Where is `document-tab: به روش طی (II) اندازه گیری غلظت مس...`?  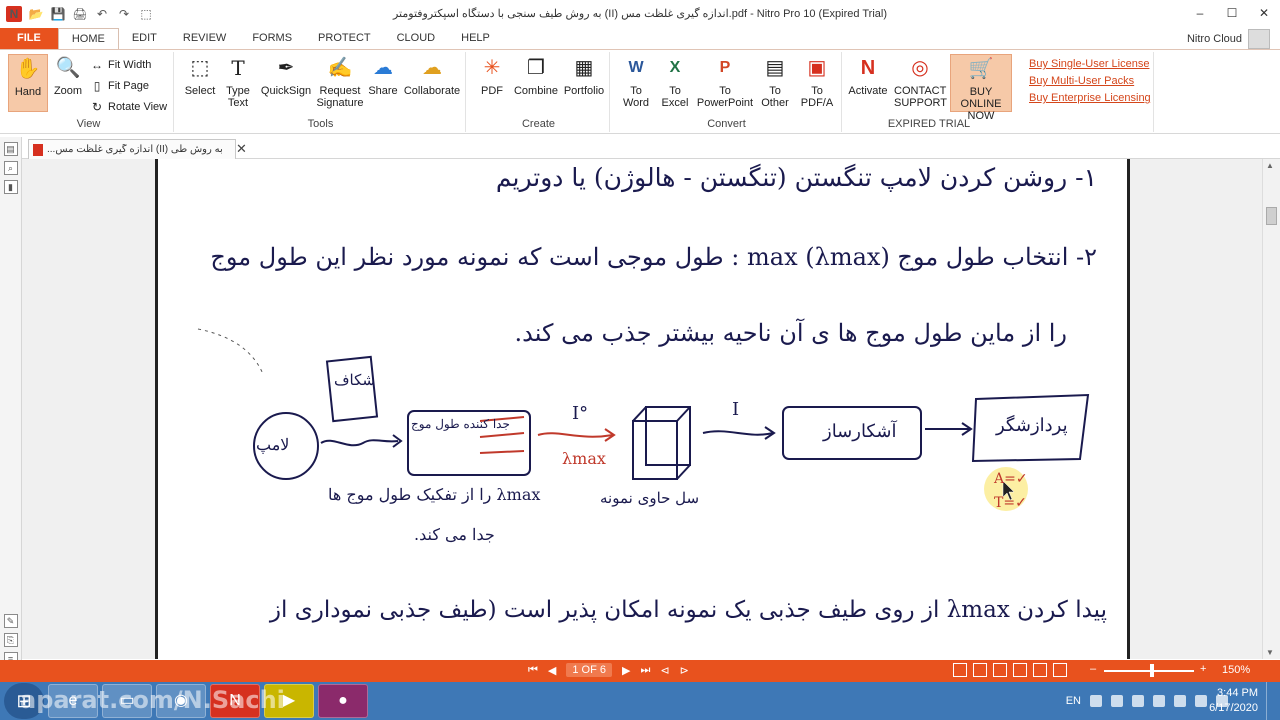 document-tab: به روش طی (II) اندازه گیری غلظت مس... is located at coordinates (132, 149).